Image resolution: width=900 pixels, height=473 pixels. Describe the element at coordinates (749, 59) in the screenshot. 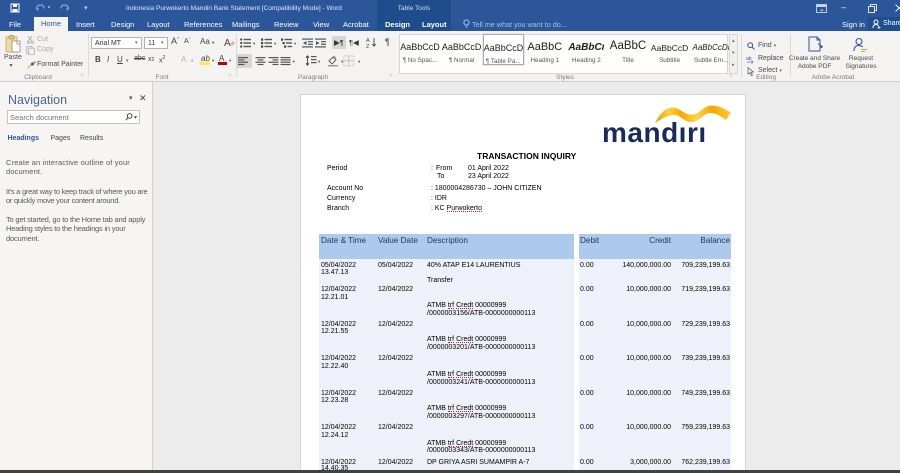

I see `svg-text: ab` at that location.